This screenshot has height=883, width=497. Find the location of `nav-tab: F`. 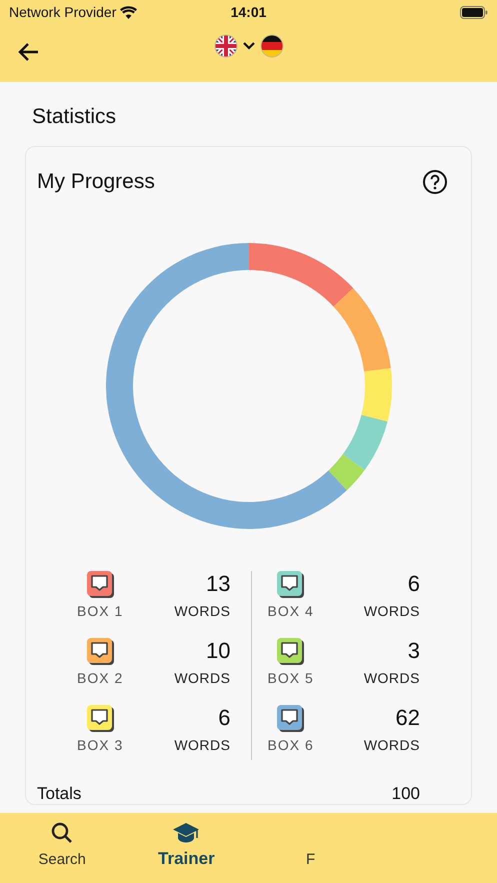

nav-tab: F is located at coordinates (310, 848).